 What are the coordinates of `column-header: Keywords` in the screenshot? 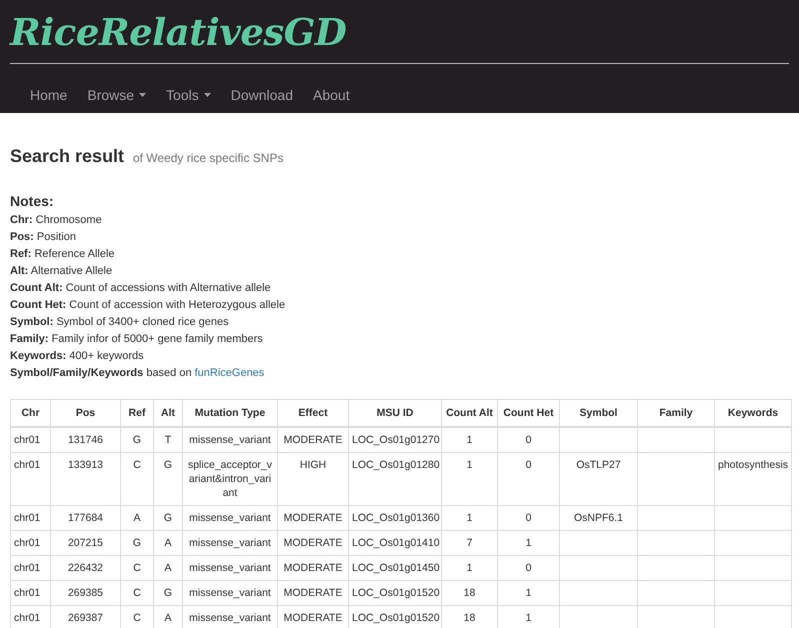 It's located at (753, 413).